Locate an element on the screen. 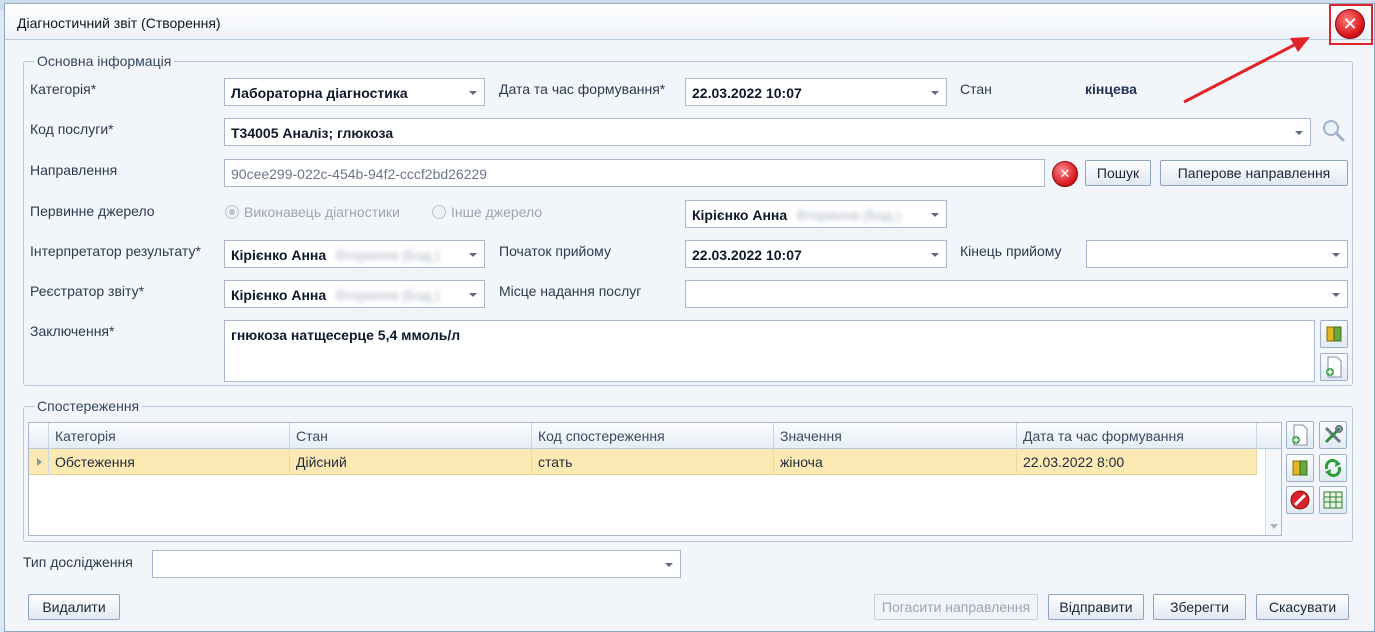  templates-button is located at coordinates (1334, 334).